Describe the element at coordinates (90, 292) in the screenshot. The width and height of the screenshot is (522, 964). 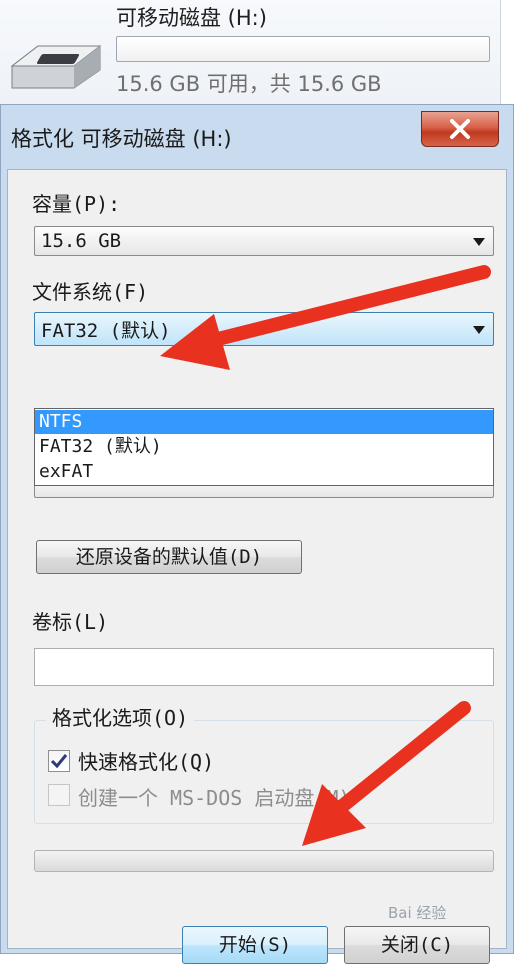
I see `filesystem-label: 文件系统(F)` at that location.